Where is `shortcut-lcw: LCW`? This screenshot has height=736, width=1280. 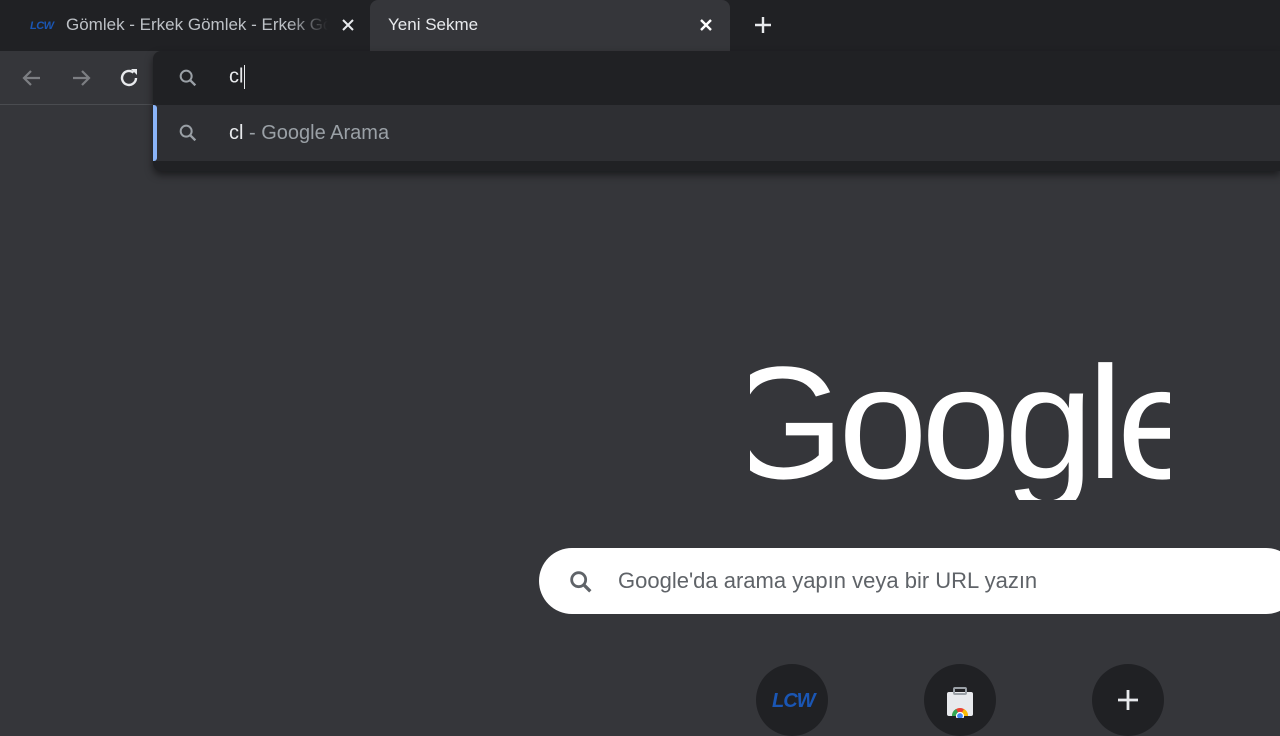 shortcut-lcw: LCW is located at coordinates (792, 700).